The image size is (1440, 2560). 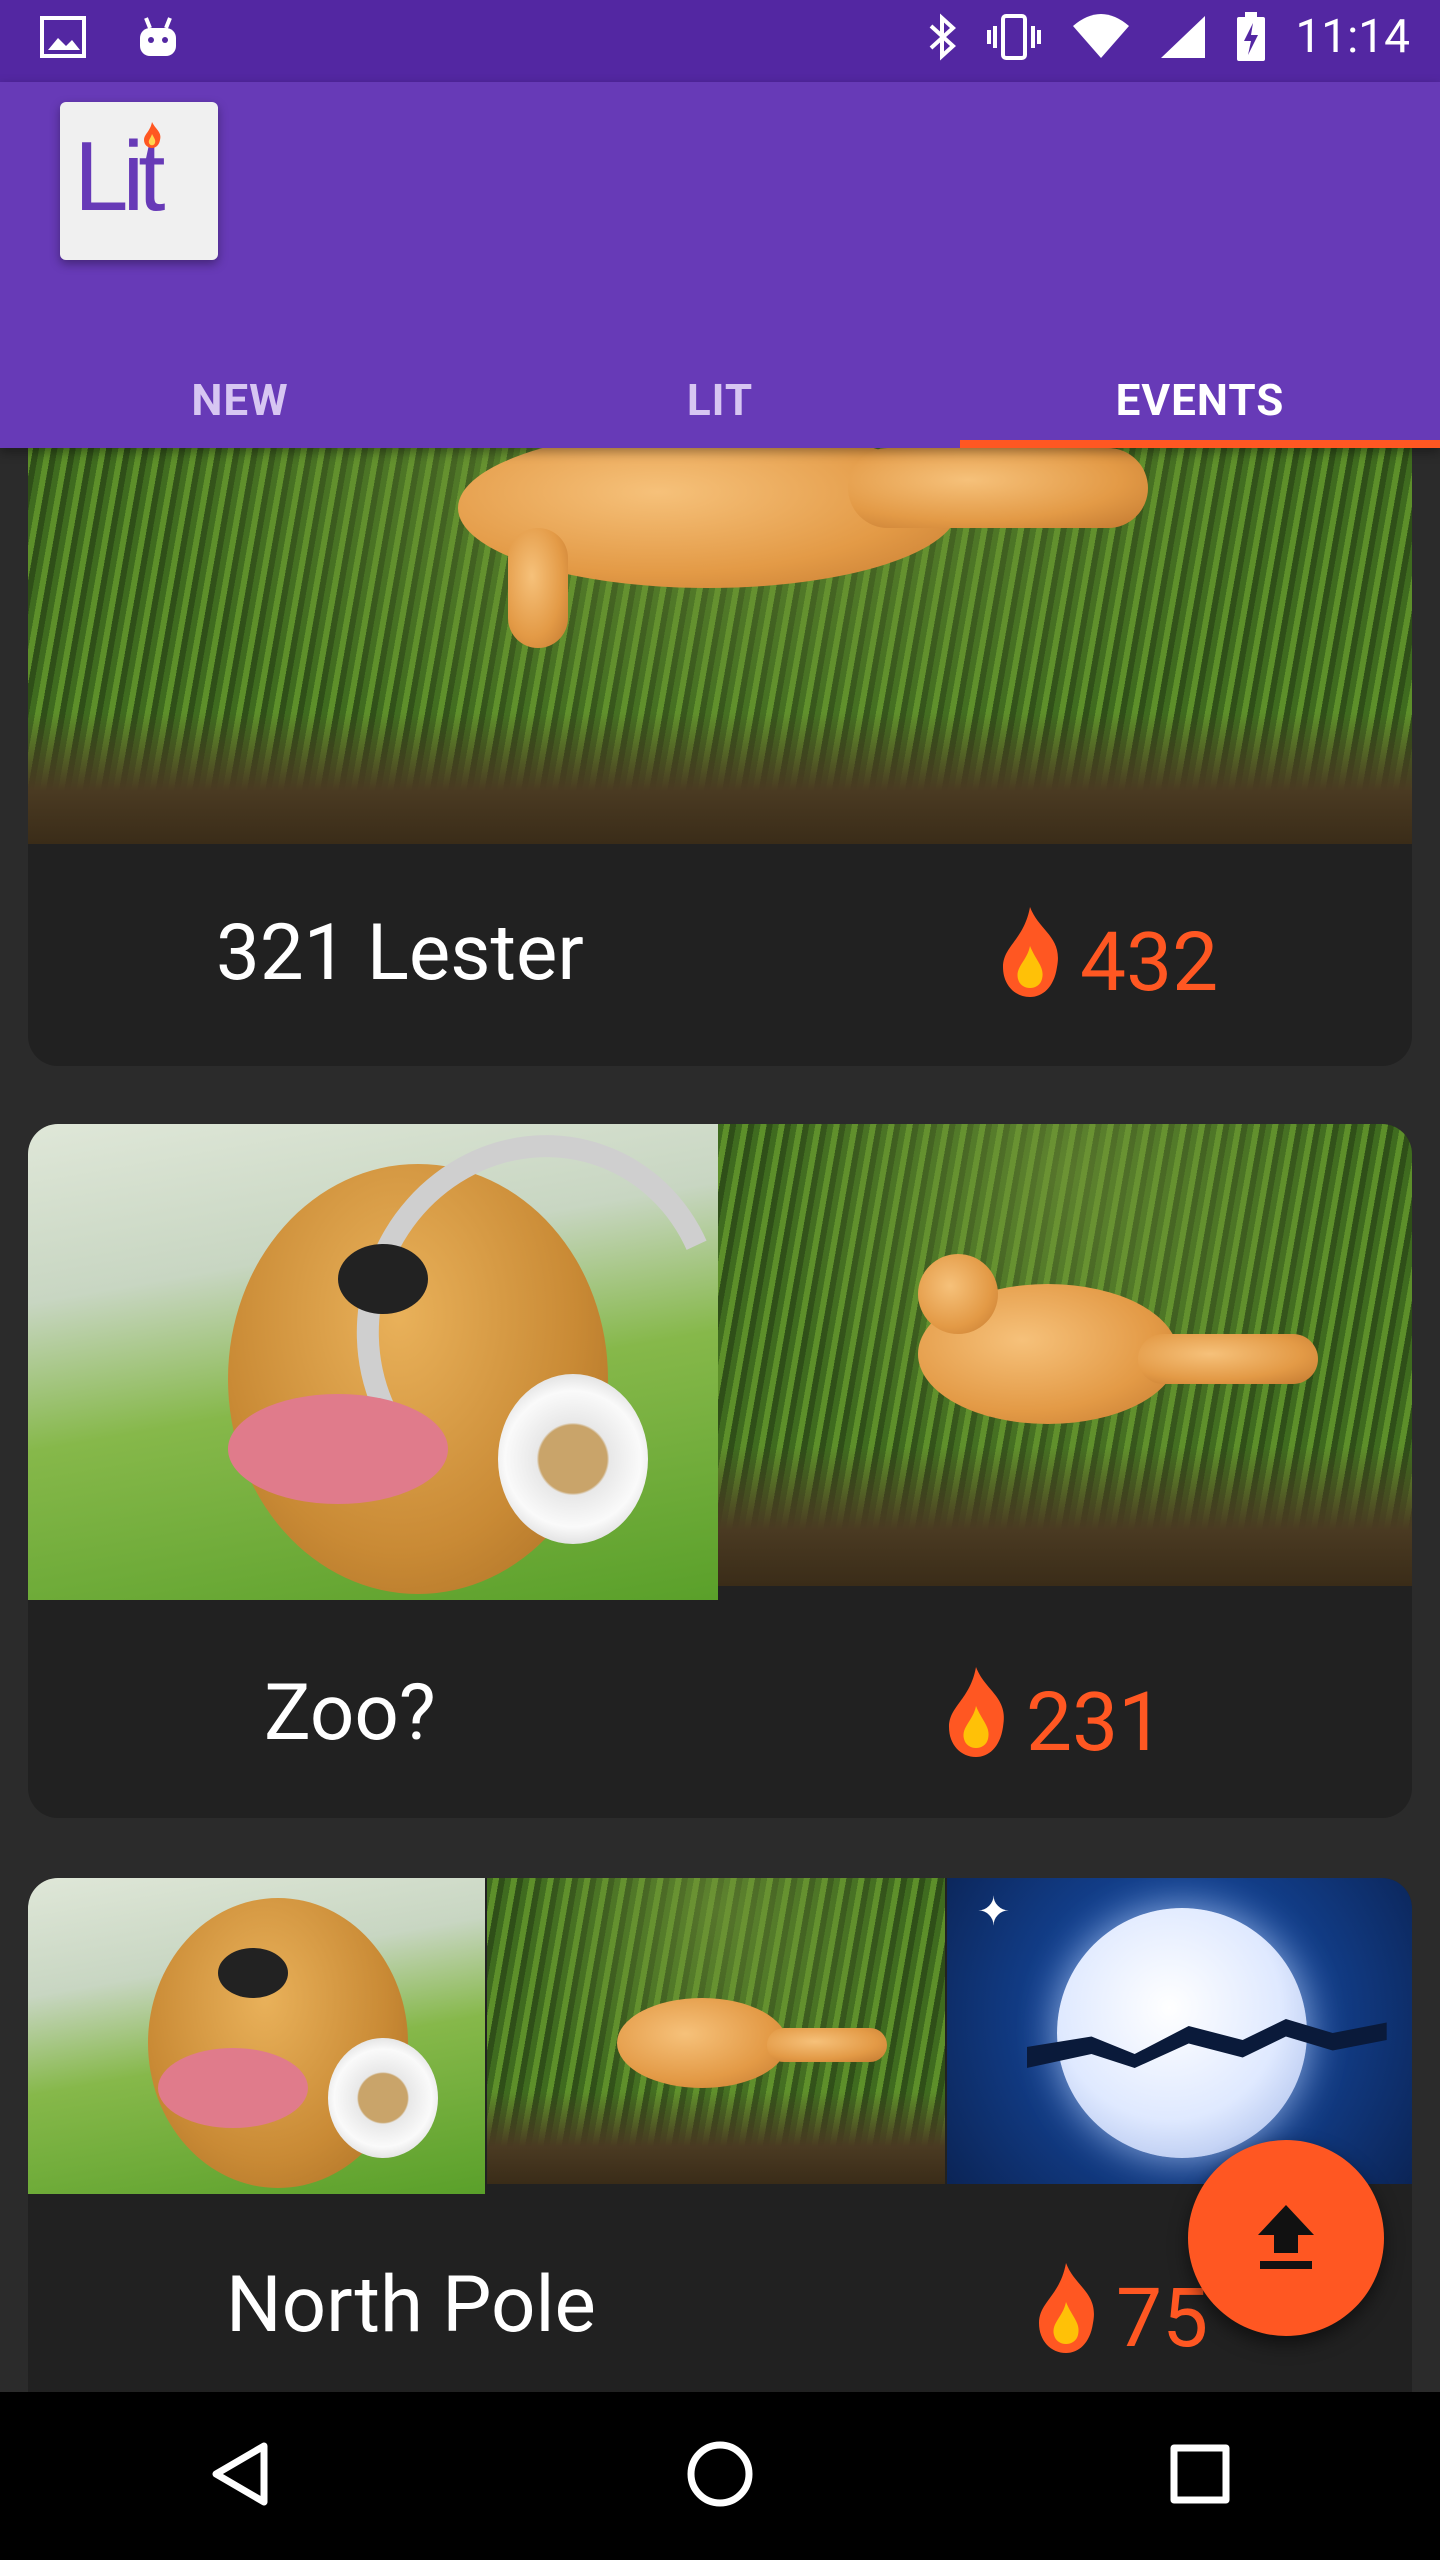 I want to click on app-bar: Lit NEW LIT EVENTS, so click(x=720, y=265).